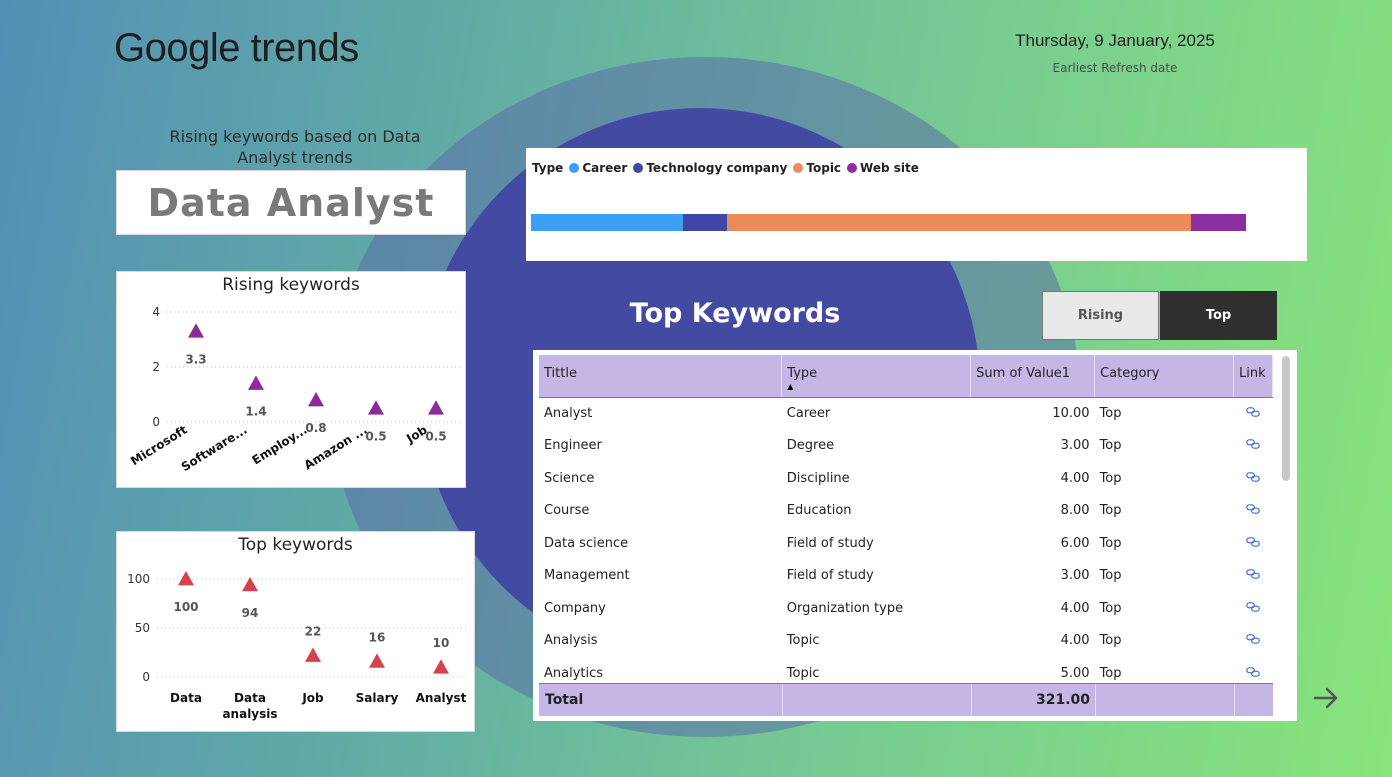 Image resolution: width=1392 pixels, height=777 pixels. I want to click on legend-label: Technology company, so click(717, 168).